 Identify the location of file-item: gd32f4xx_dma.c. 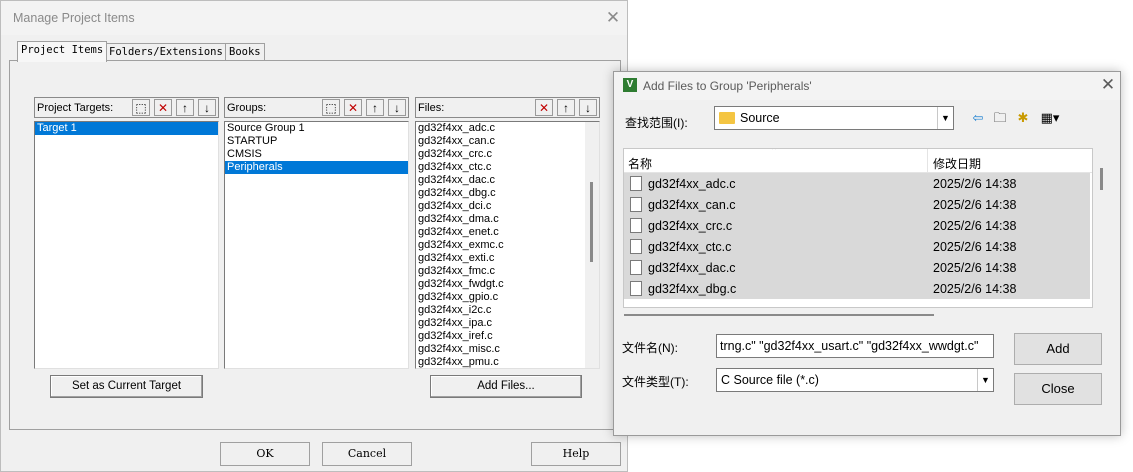
(507, 219).